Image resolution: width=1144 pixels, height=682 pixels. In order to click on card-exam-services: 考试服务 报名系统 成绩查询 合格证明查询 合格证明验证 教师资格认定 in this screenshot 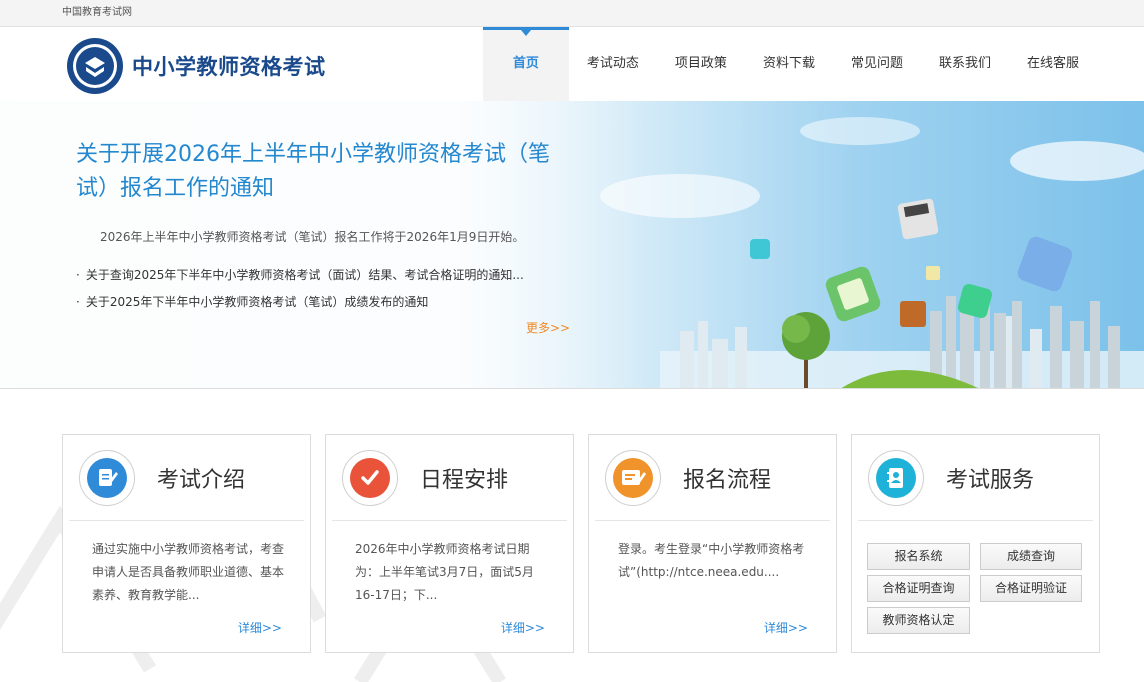, I will do `click(975, 543)`.